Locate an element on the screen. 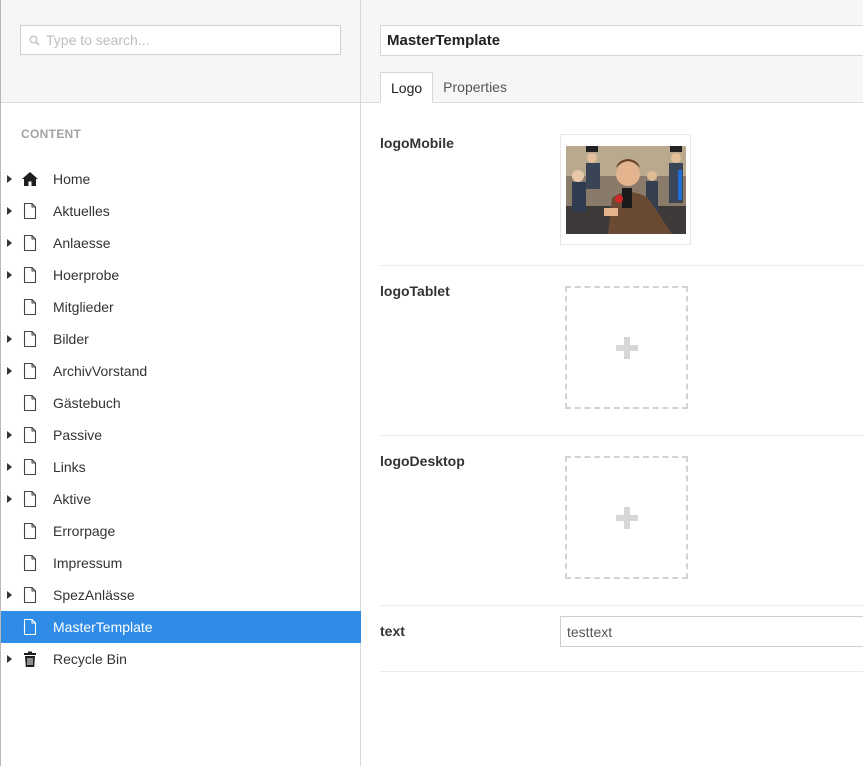 The width and height of the screenshot is (863, 766). property-logo-mobile: logoMobile is located at coordinates (621, 200).